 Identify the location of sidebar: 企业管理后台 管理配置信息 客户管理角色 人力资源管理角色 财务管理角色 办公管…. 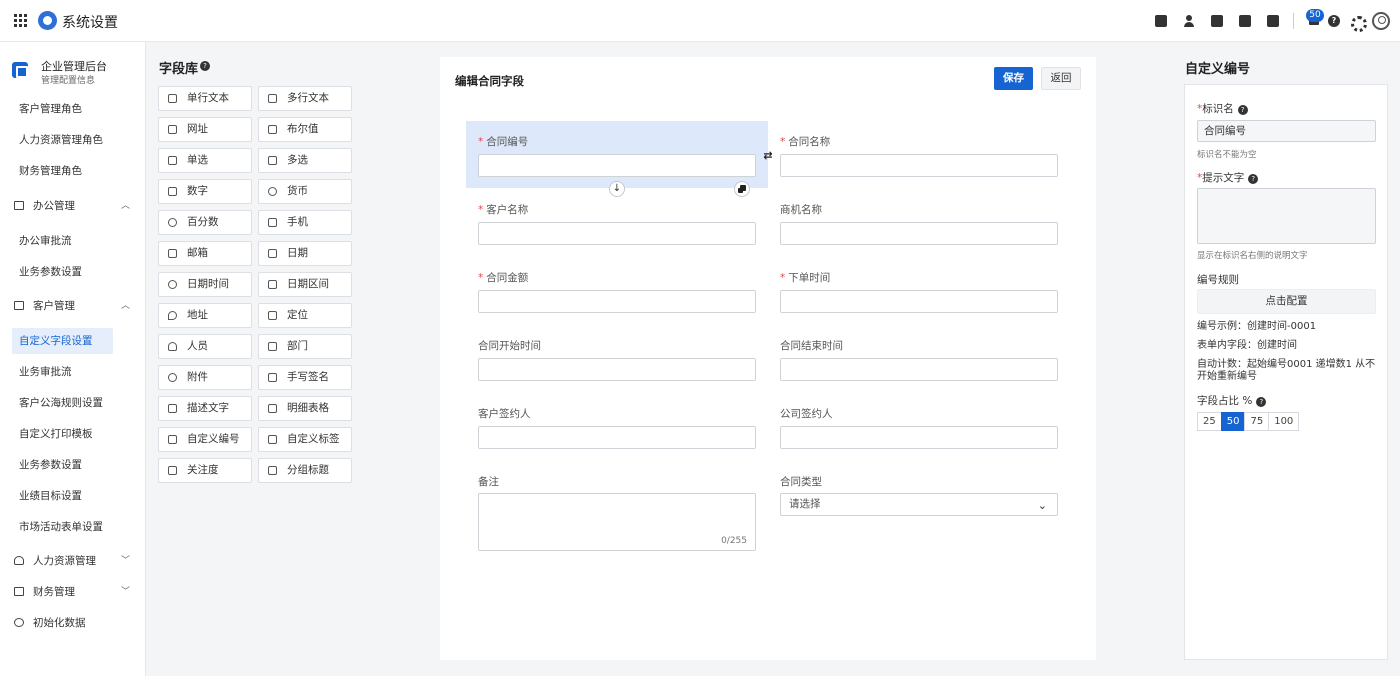
(73, 359).